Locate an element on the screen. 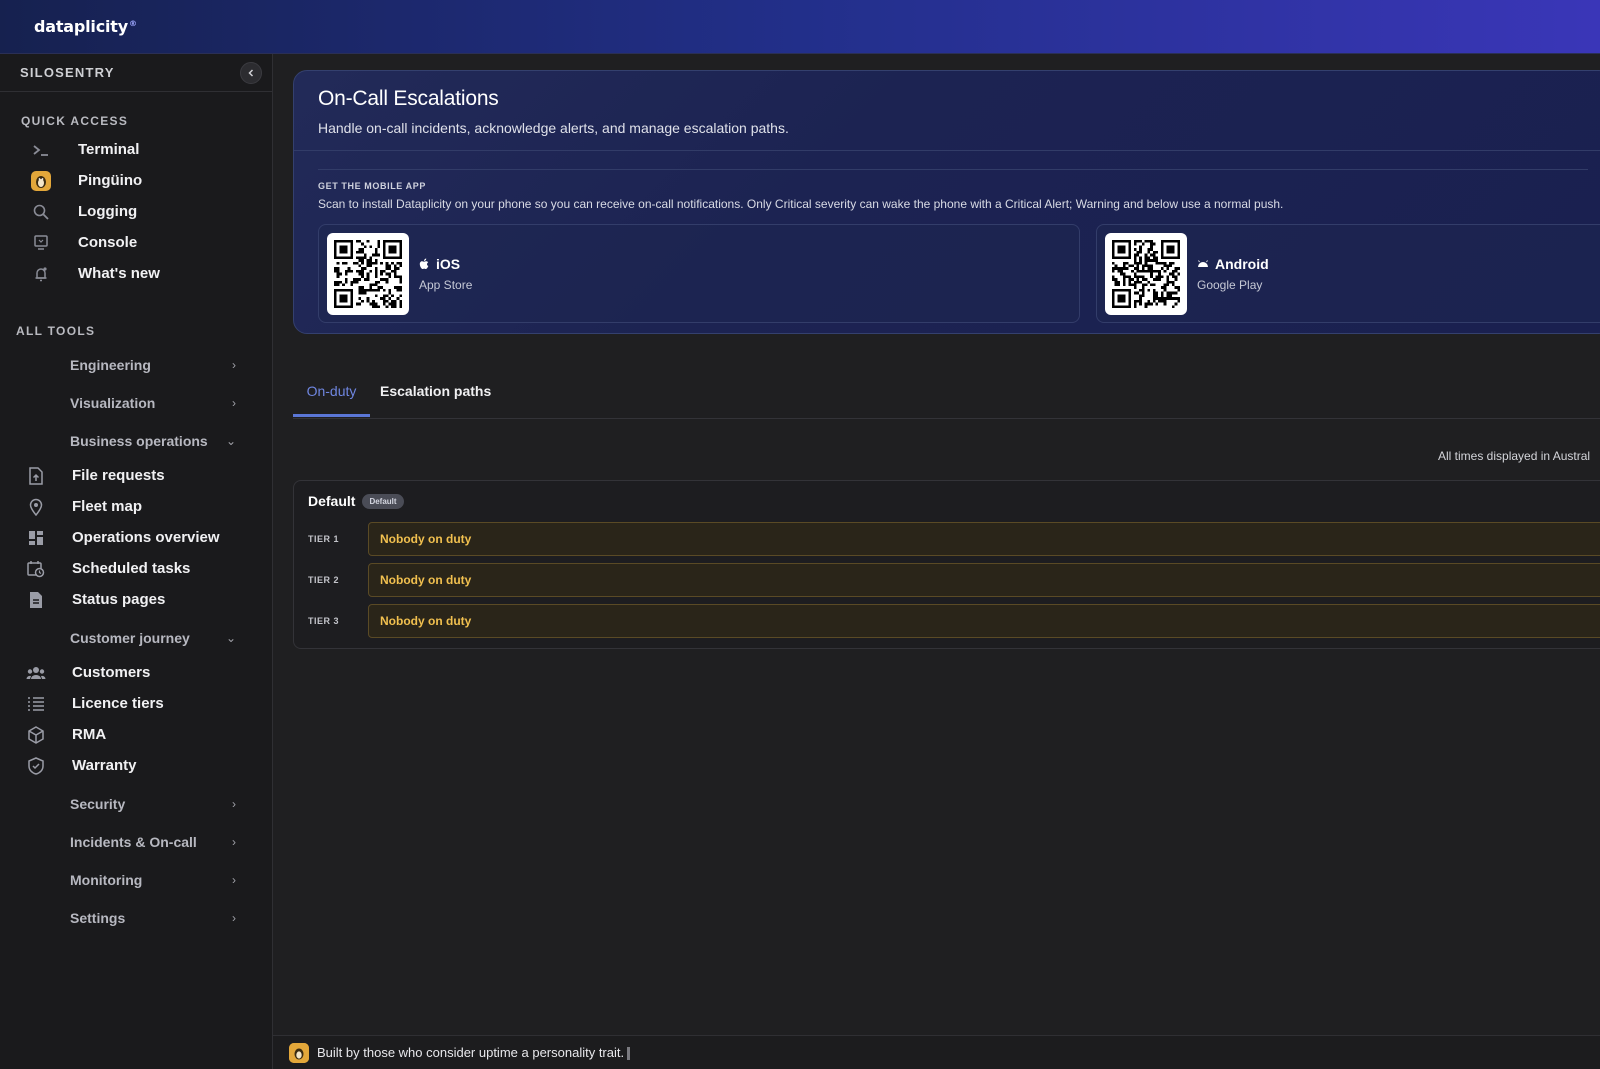 The height and width of the screenshot is (1069, 1600). shield-icon is located at coordinates (36, 766).